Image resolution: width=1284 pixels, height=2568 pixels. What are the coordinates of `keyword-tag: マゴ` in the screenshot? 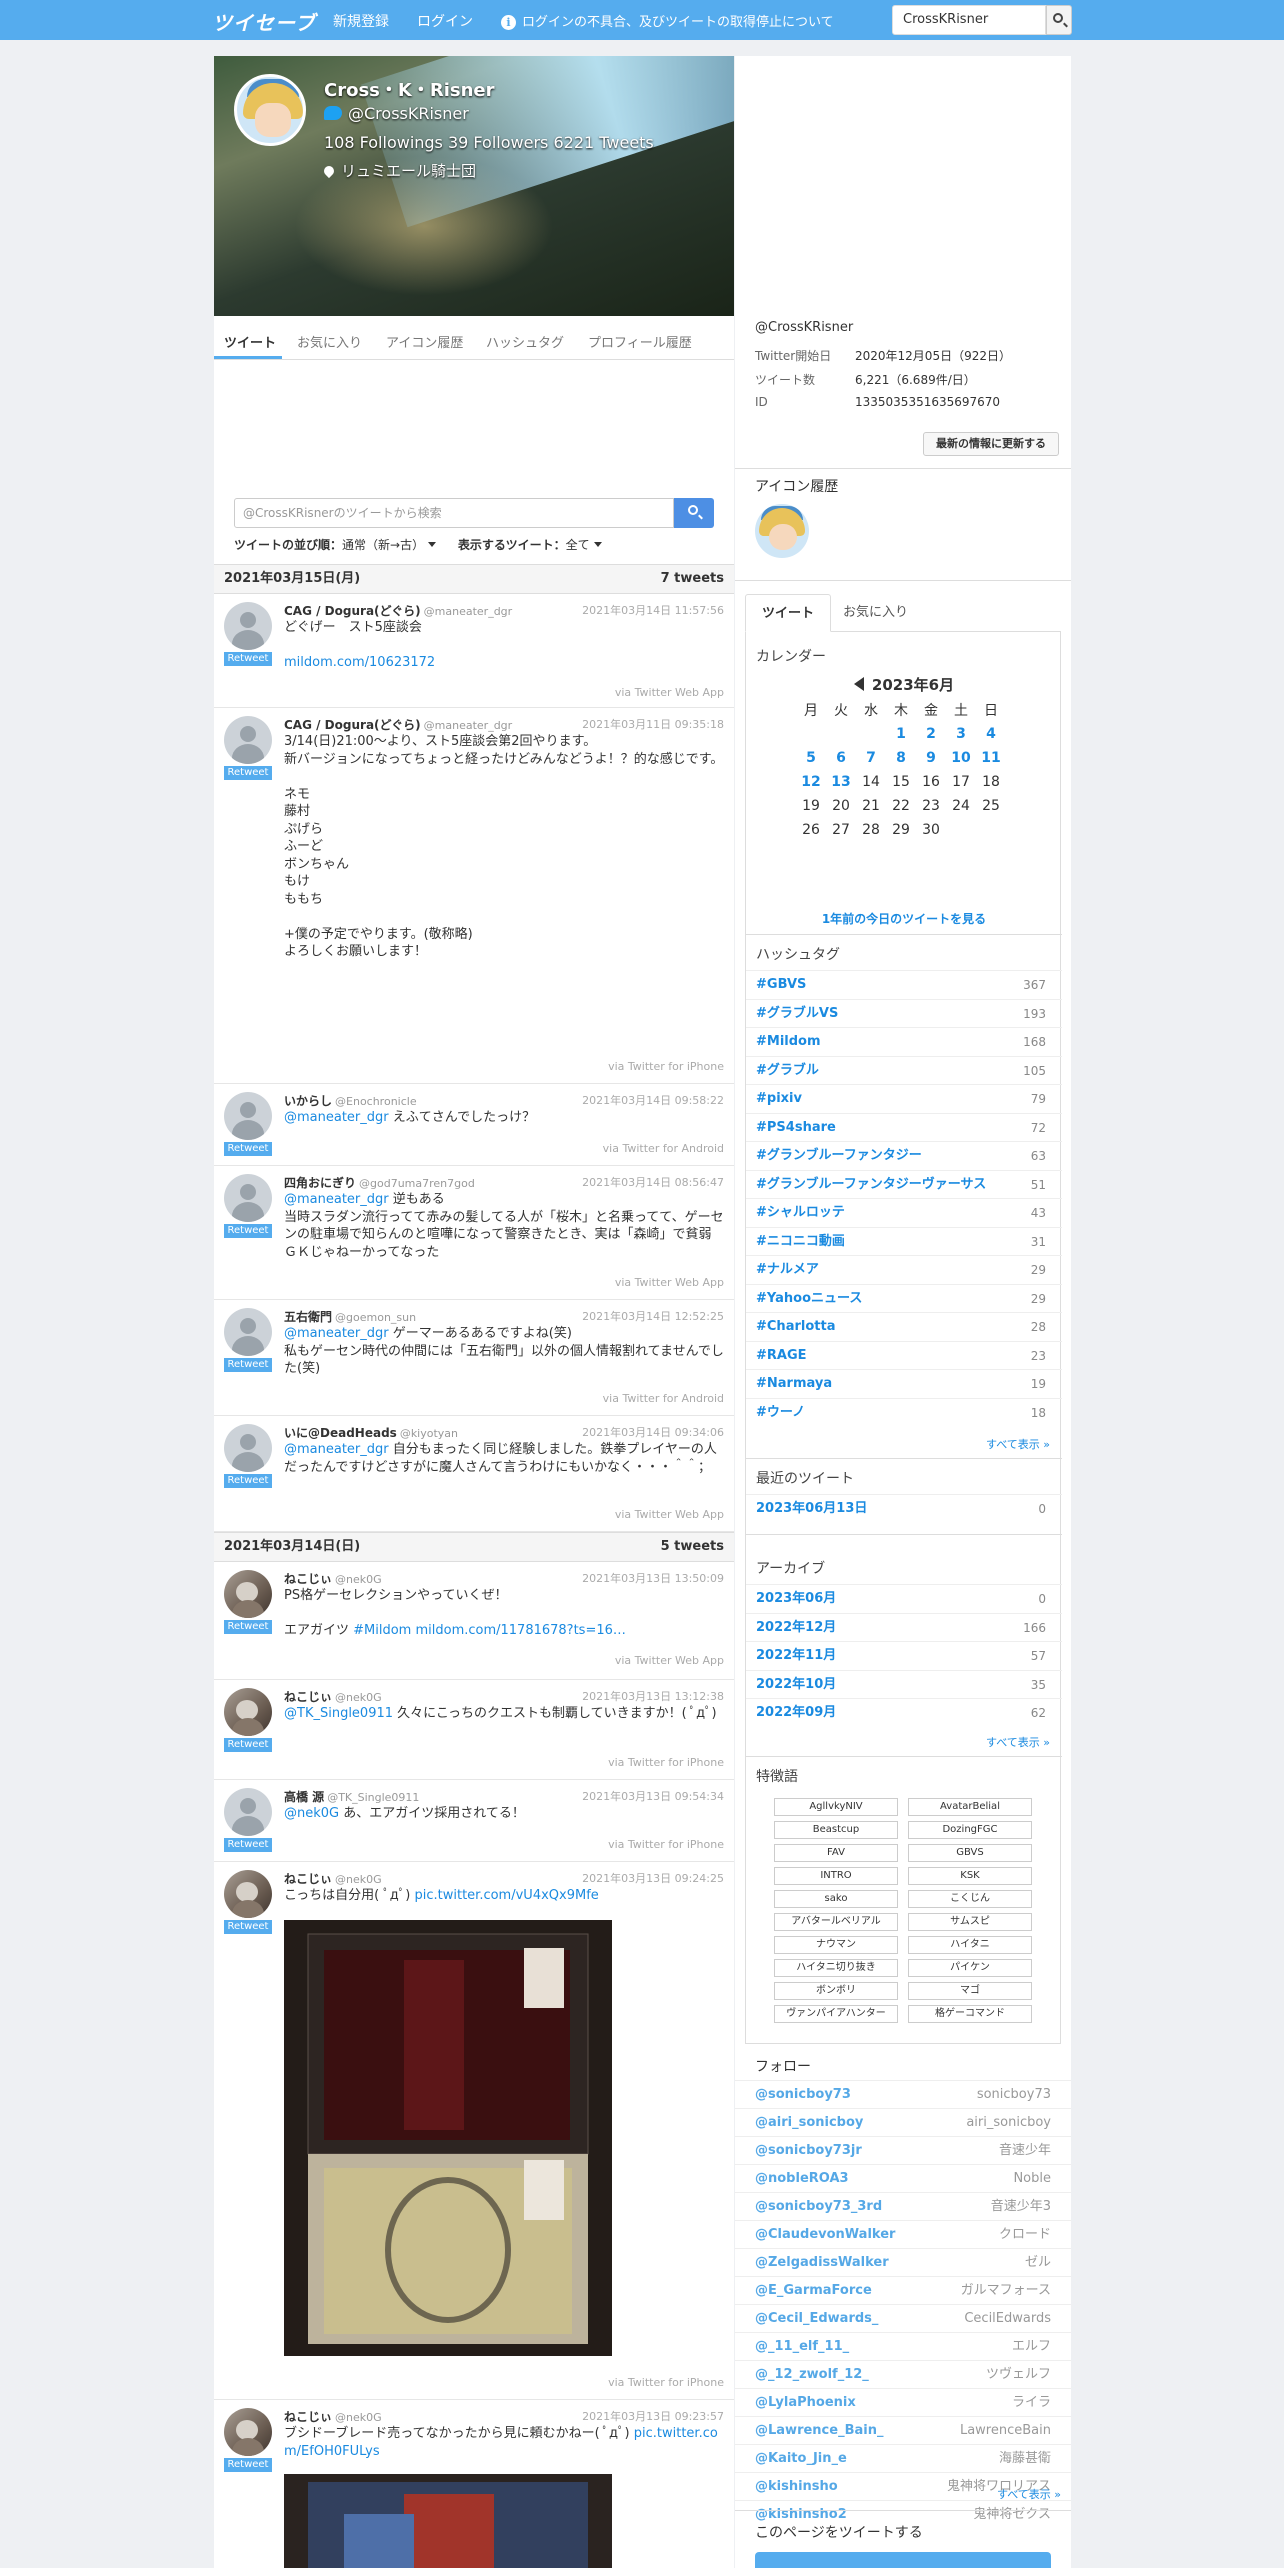 It's located at (970, 1991).